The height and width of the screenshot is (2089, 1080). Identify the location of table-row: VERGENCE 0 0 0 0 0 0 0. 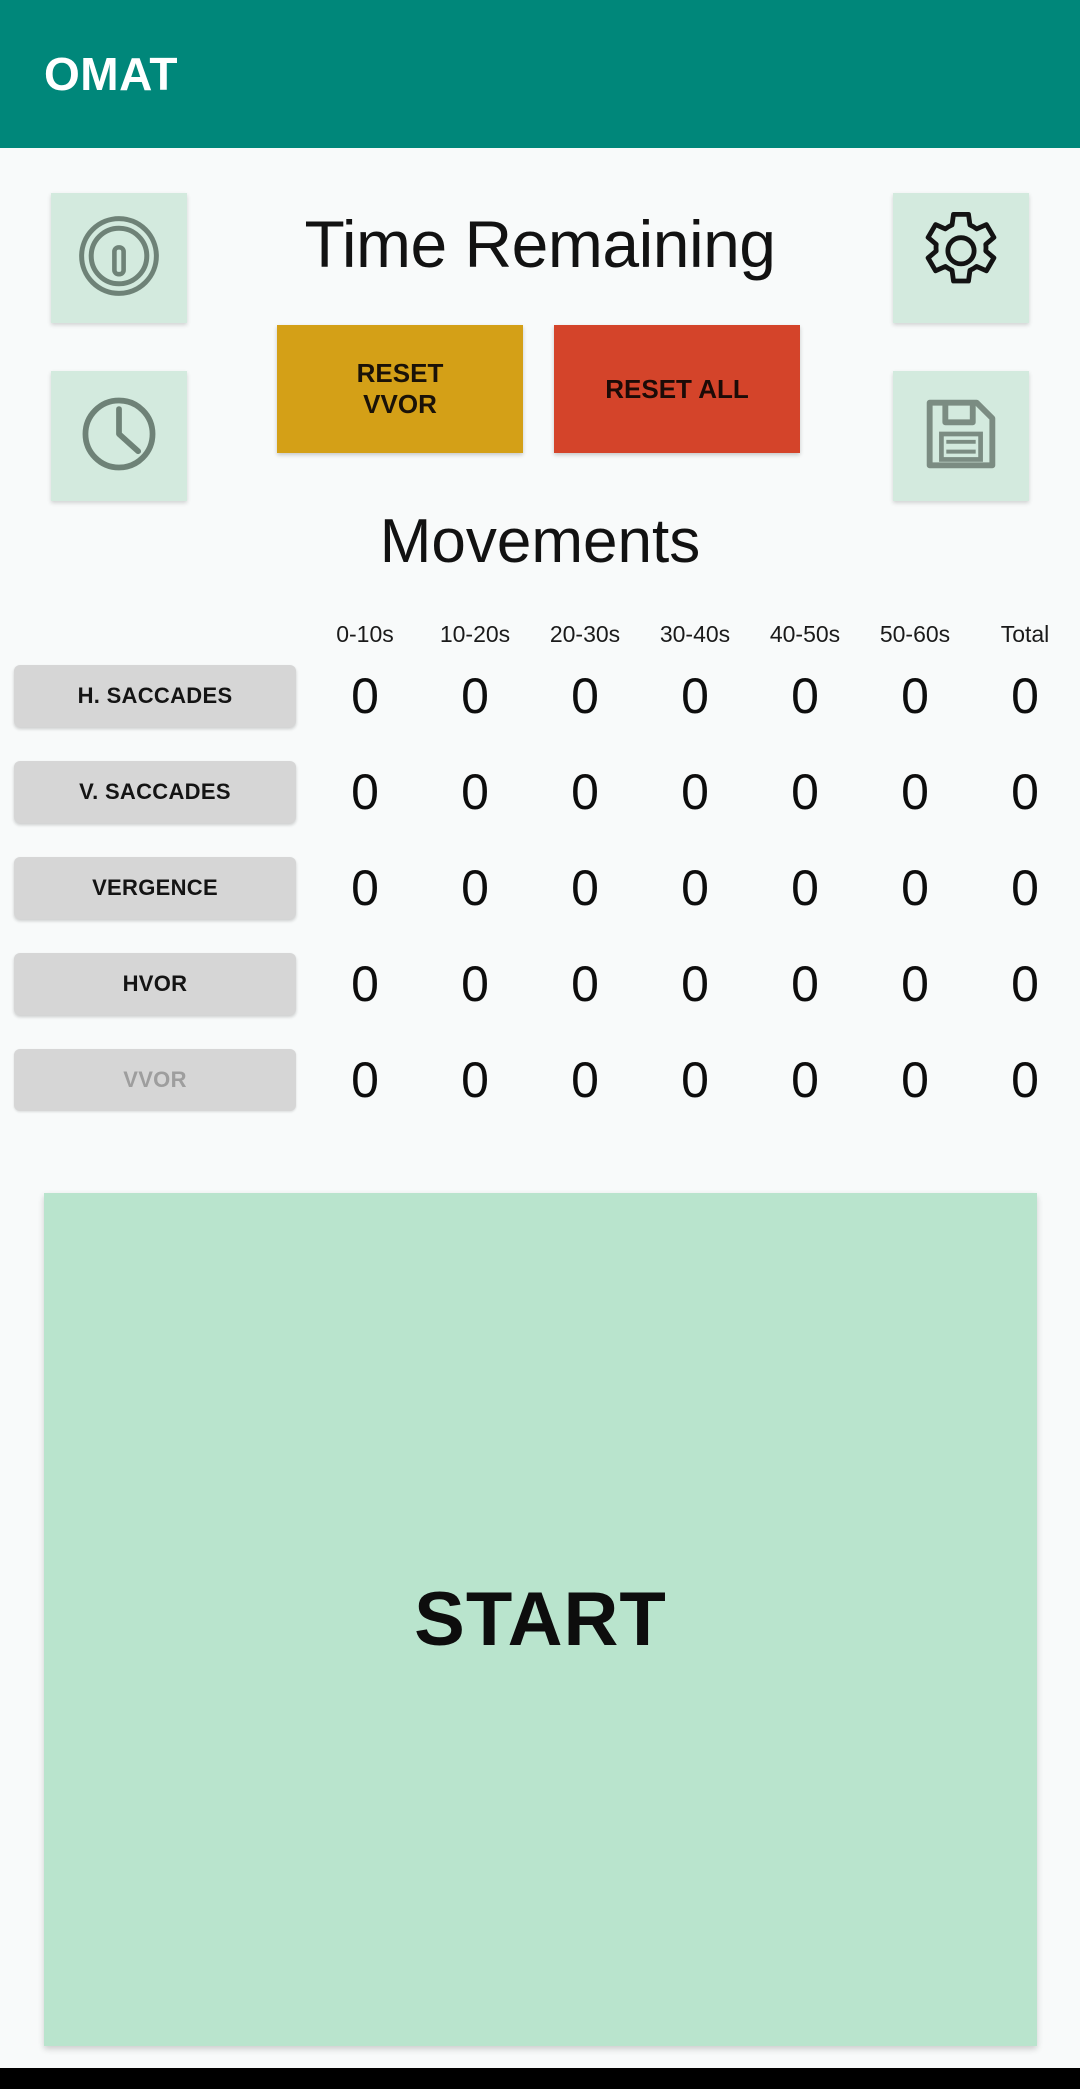
(540, 888).